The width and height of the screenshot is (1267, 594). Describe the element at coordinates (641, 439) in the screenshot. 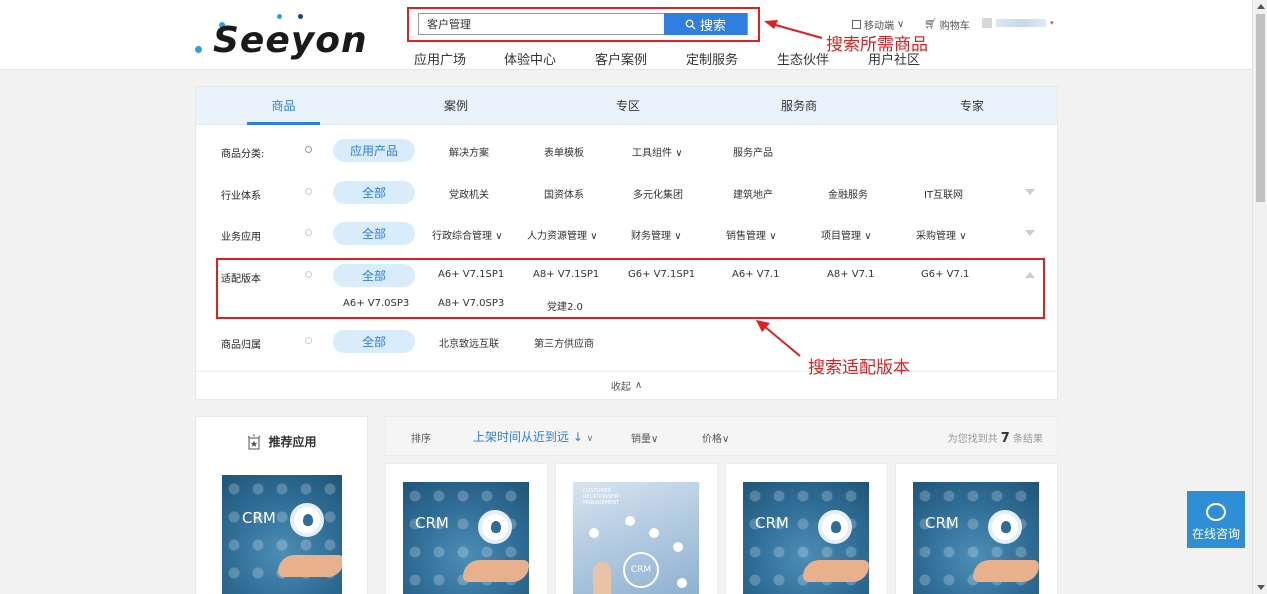

I see `sort-by-sales-label: 销量` at that location.